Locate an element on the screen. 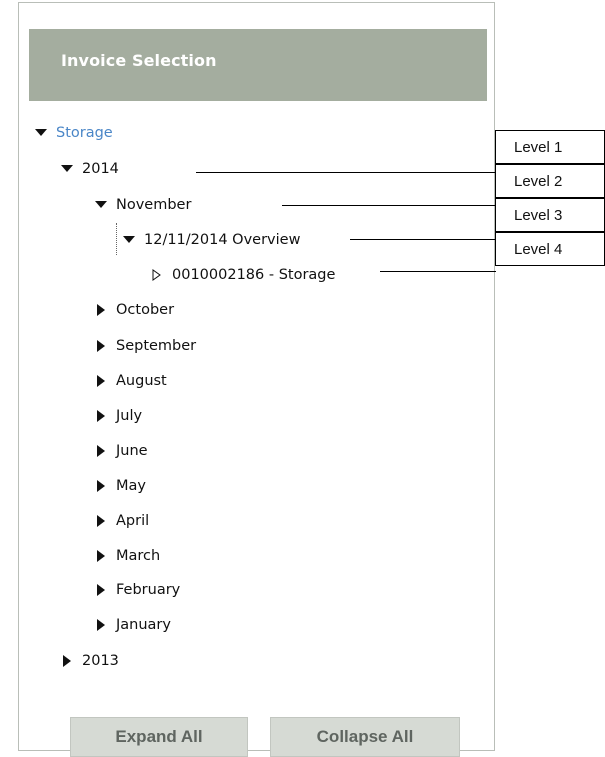 The height and width of the screenshot is (757, 605). tree-node-label: January is located at coordinates (143, 625).